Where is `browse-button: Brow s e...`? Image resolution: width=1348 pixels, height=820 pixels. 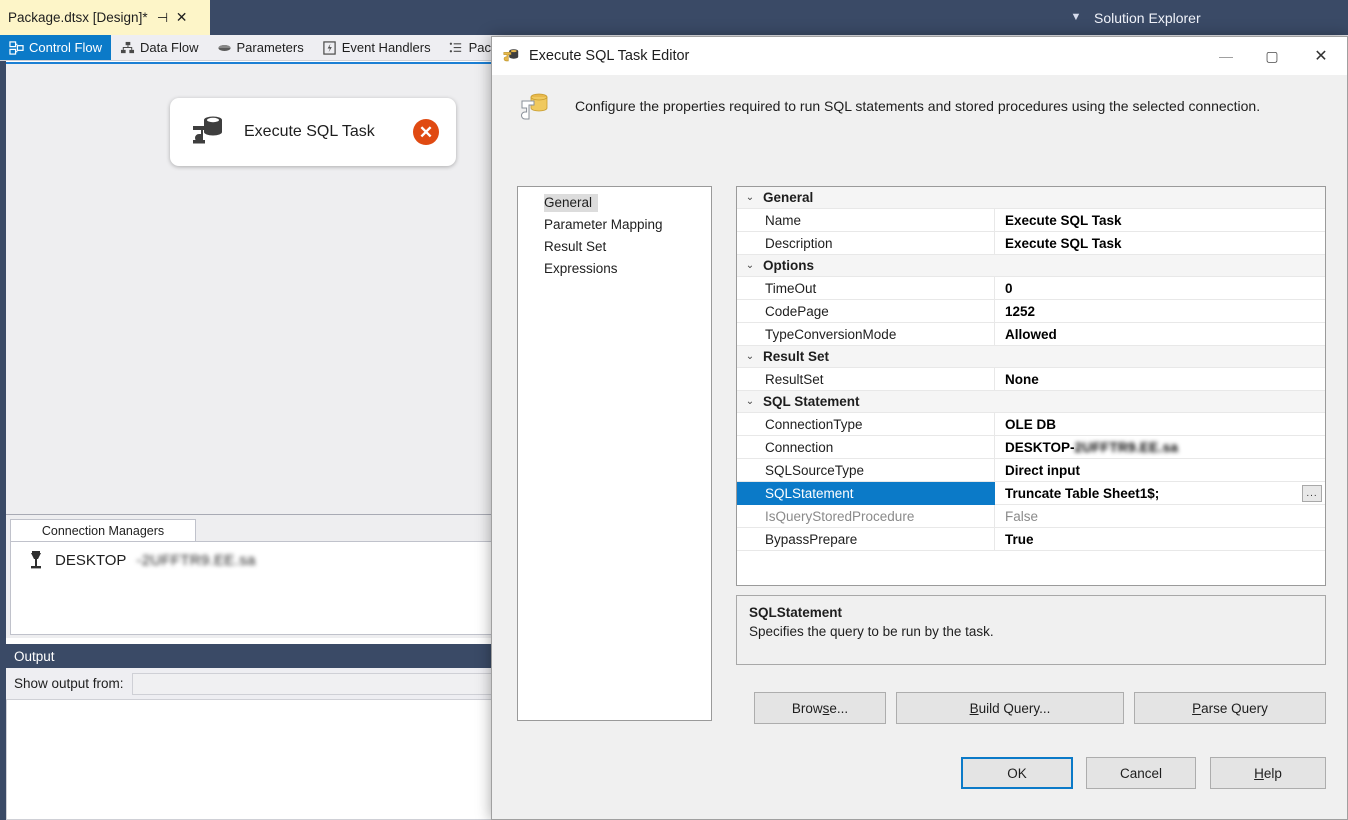 browse-button: Brow s e... is located at coordinates (820, 708).